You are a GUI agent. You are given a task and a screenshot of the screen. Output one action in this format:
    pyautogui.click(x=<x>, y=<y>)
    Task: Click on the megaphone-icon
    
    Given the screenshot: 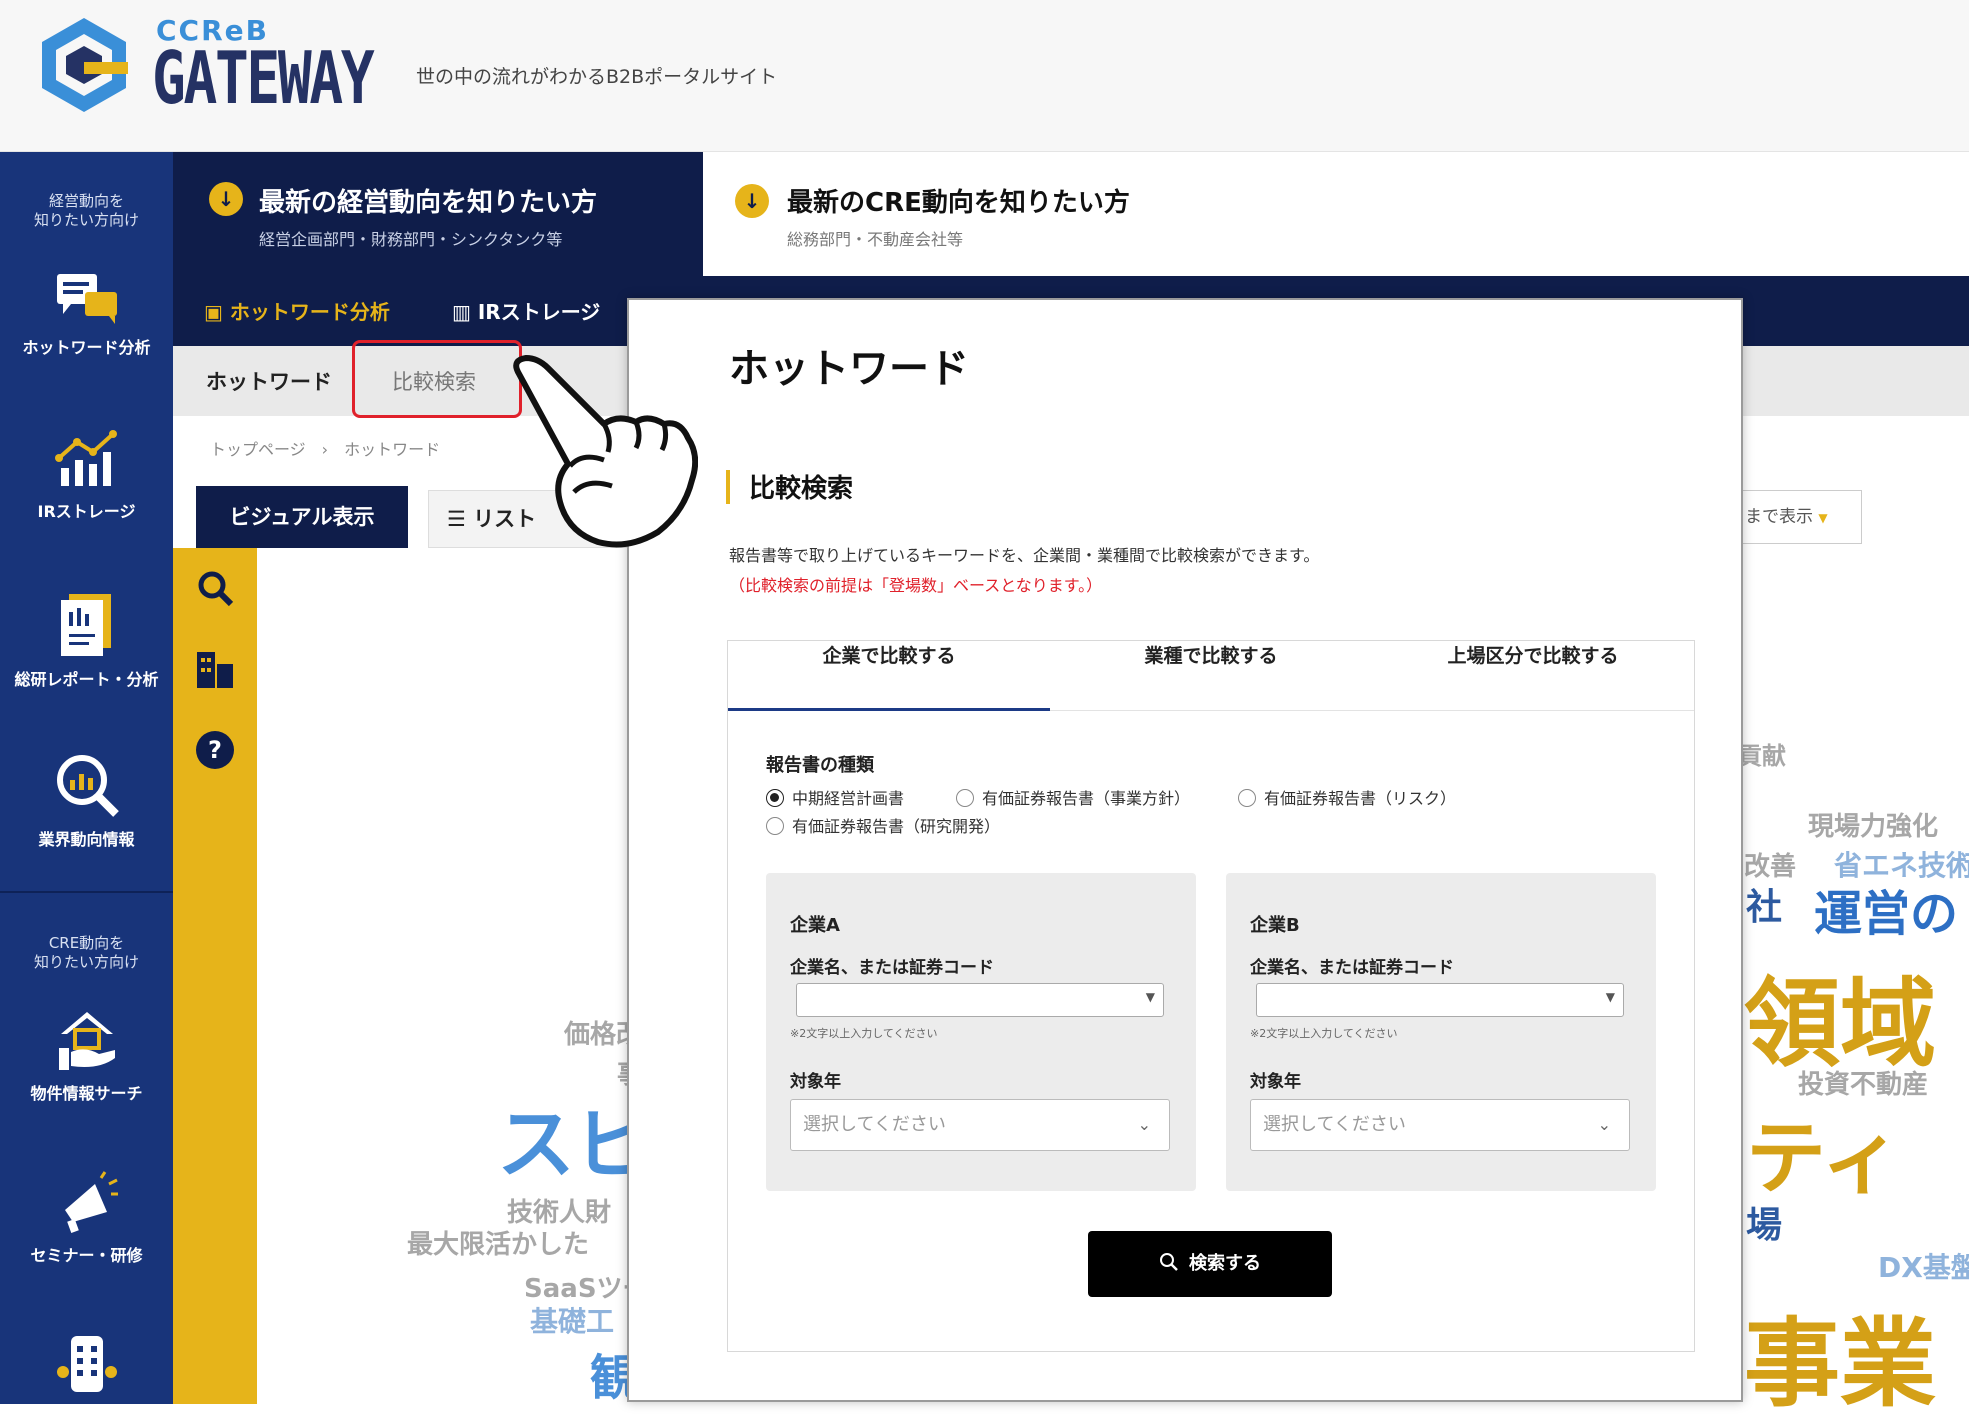 What is the action you would take?
    pyautogui.click(x=91, y=1202)
    